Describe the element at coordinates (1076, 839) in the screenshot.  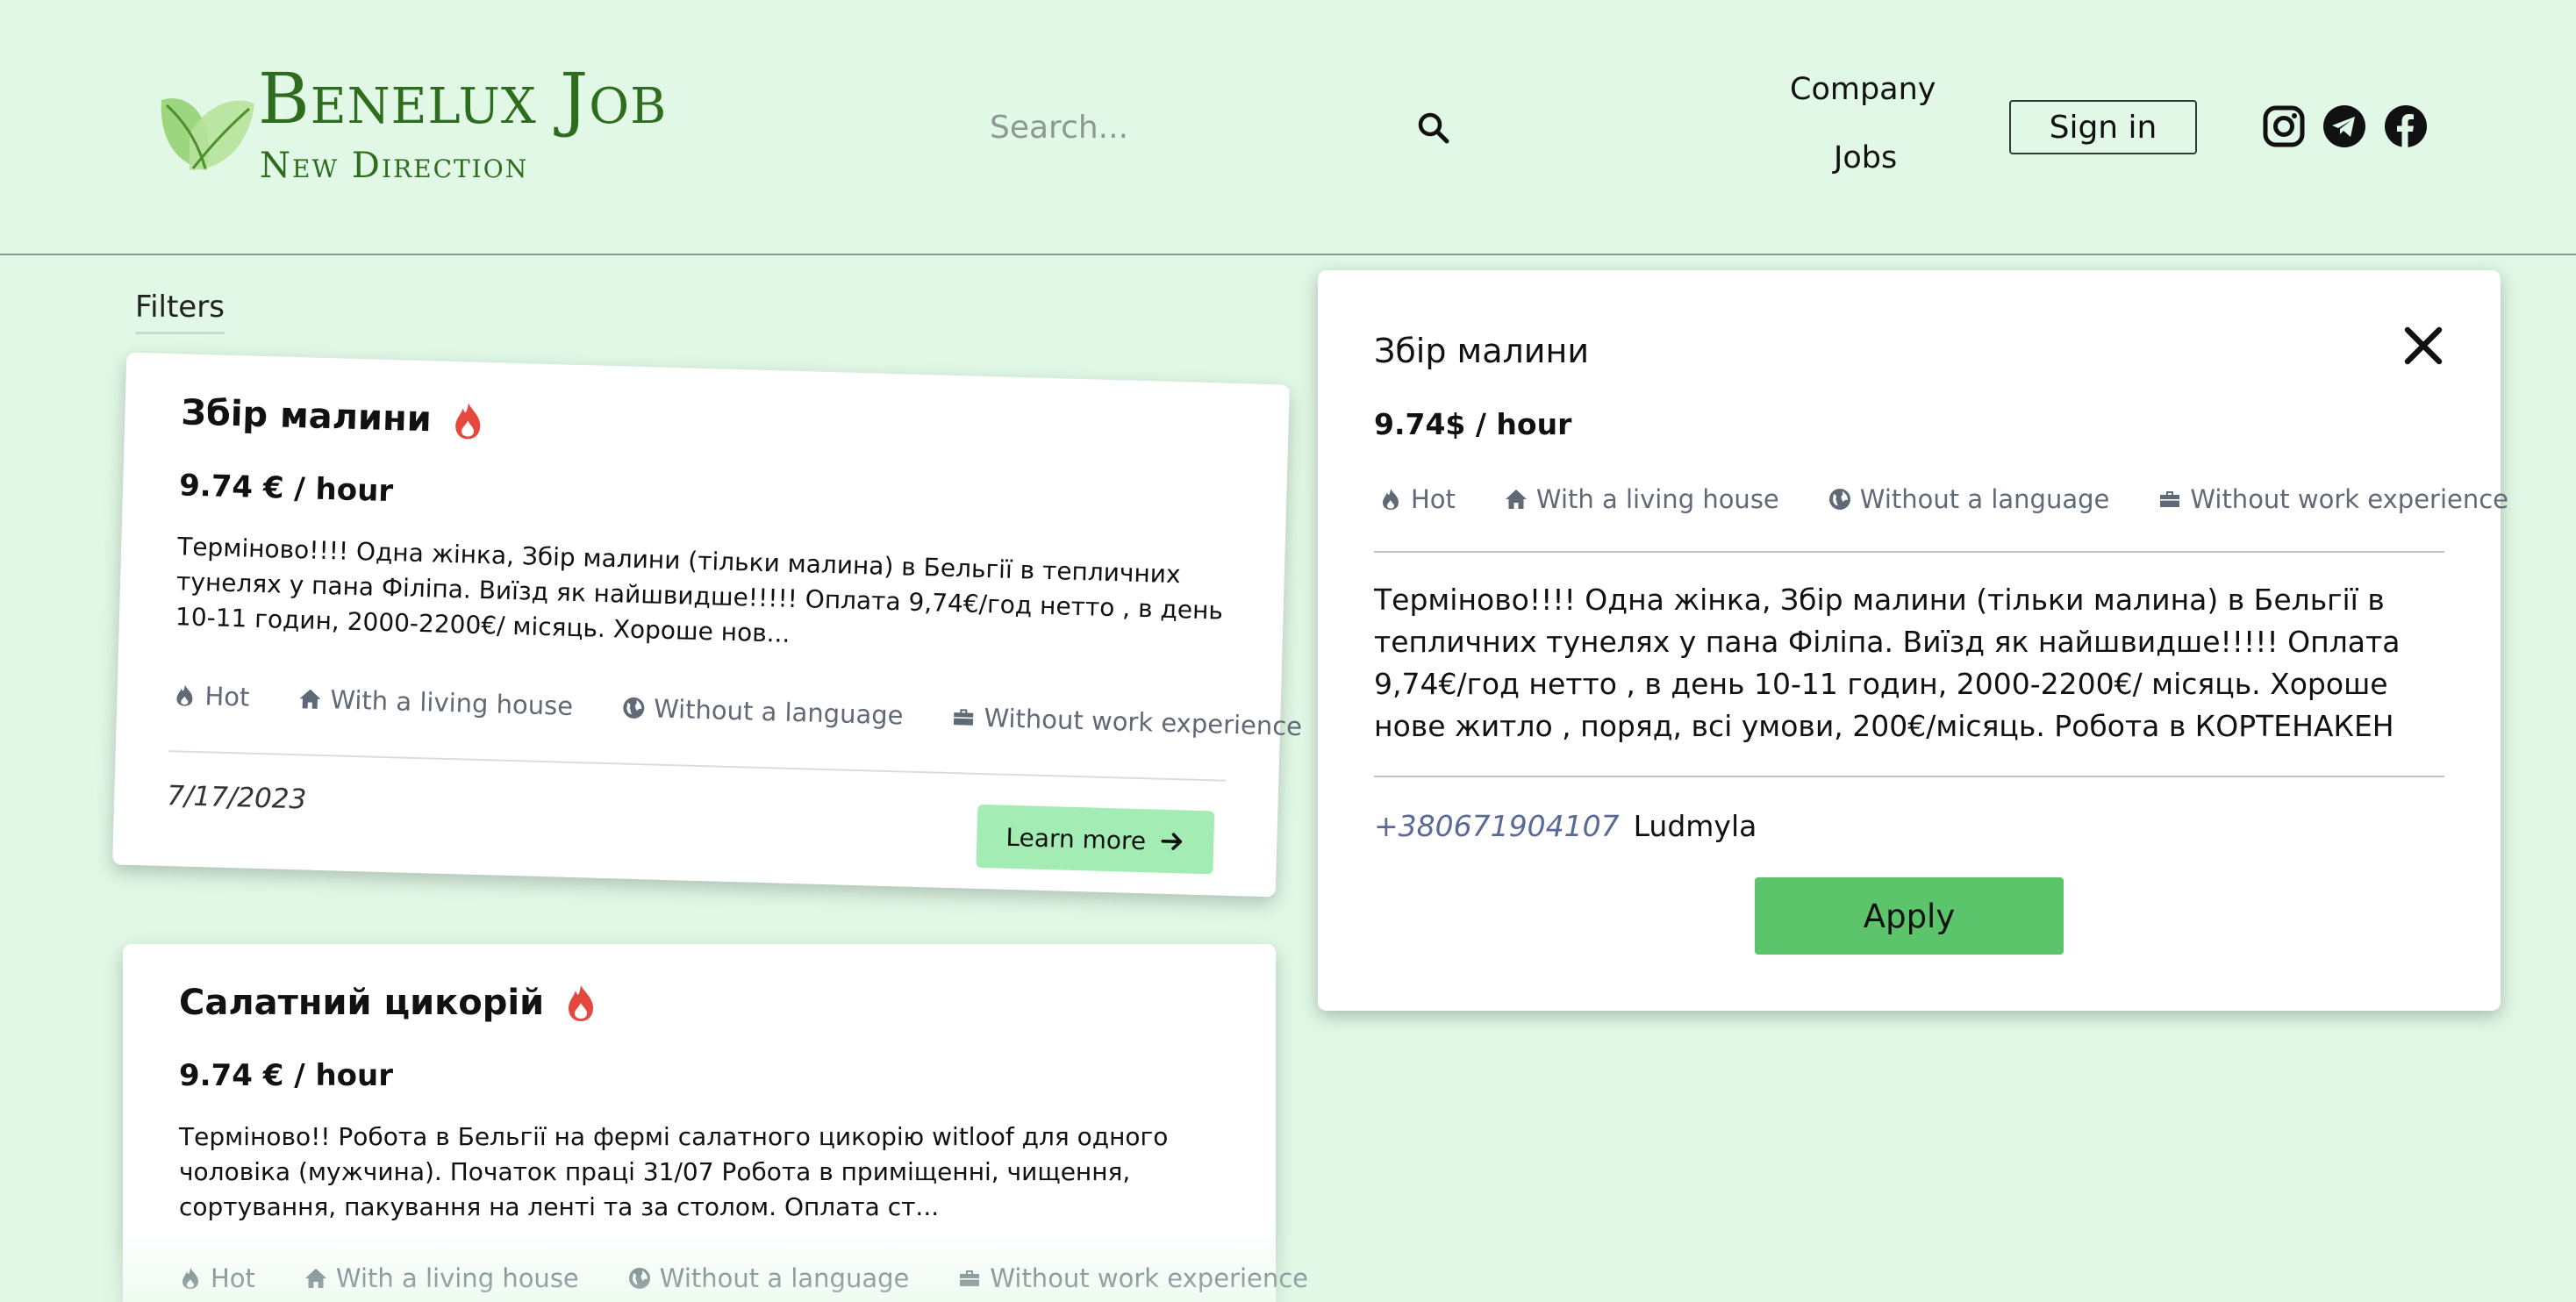
I see `learn-more-label: Learn more` at that location.